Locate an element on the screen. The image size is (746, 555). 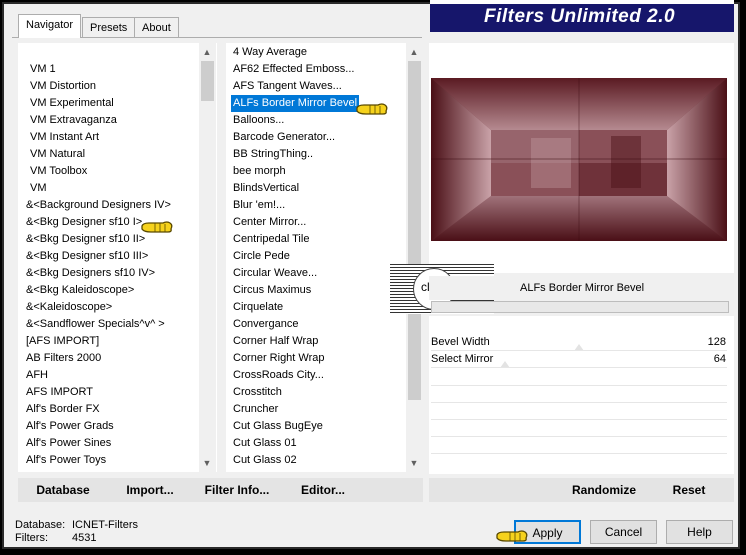
category-item: VM is located at coordinates (38, 188).